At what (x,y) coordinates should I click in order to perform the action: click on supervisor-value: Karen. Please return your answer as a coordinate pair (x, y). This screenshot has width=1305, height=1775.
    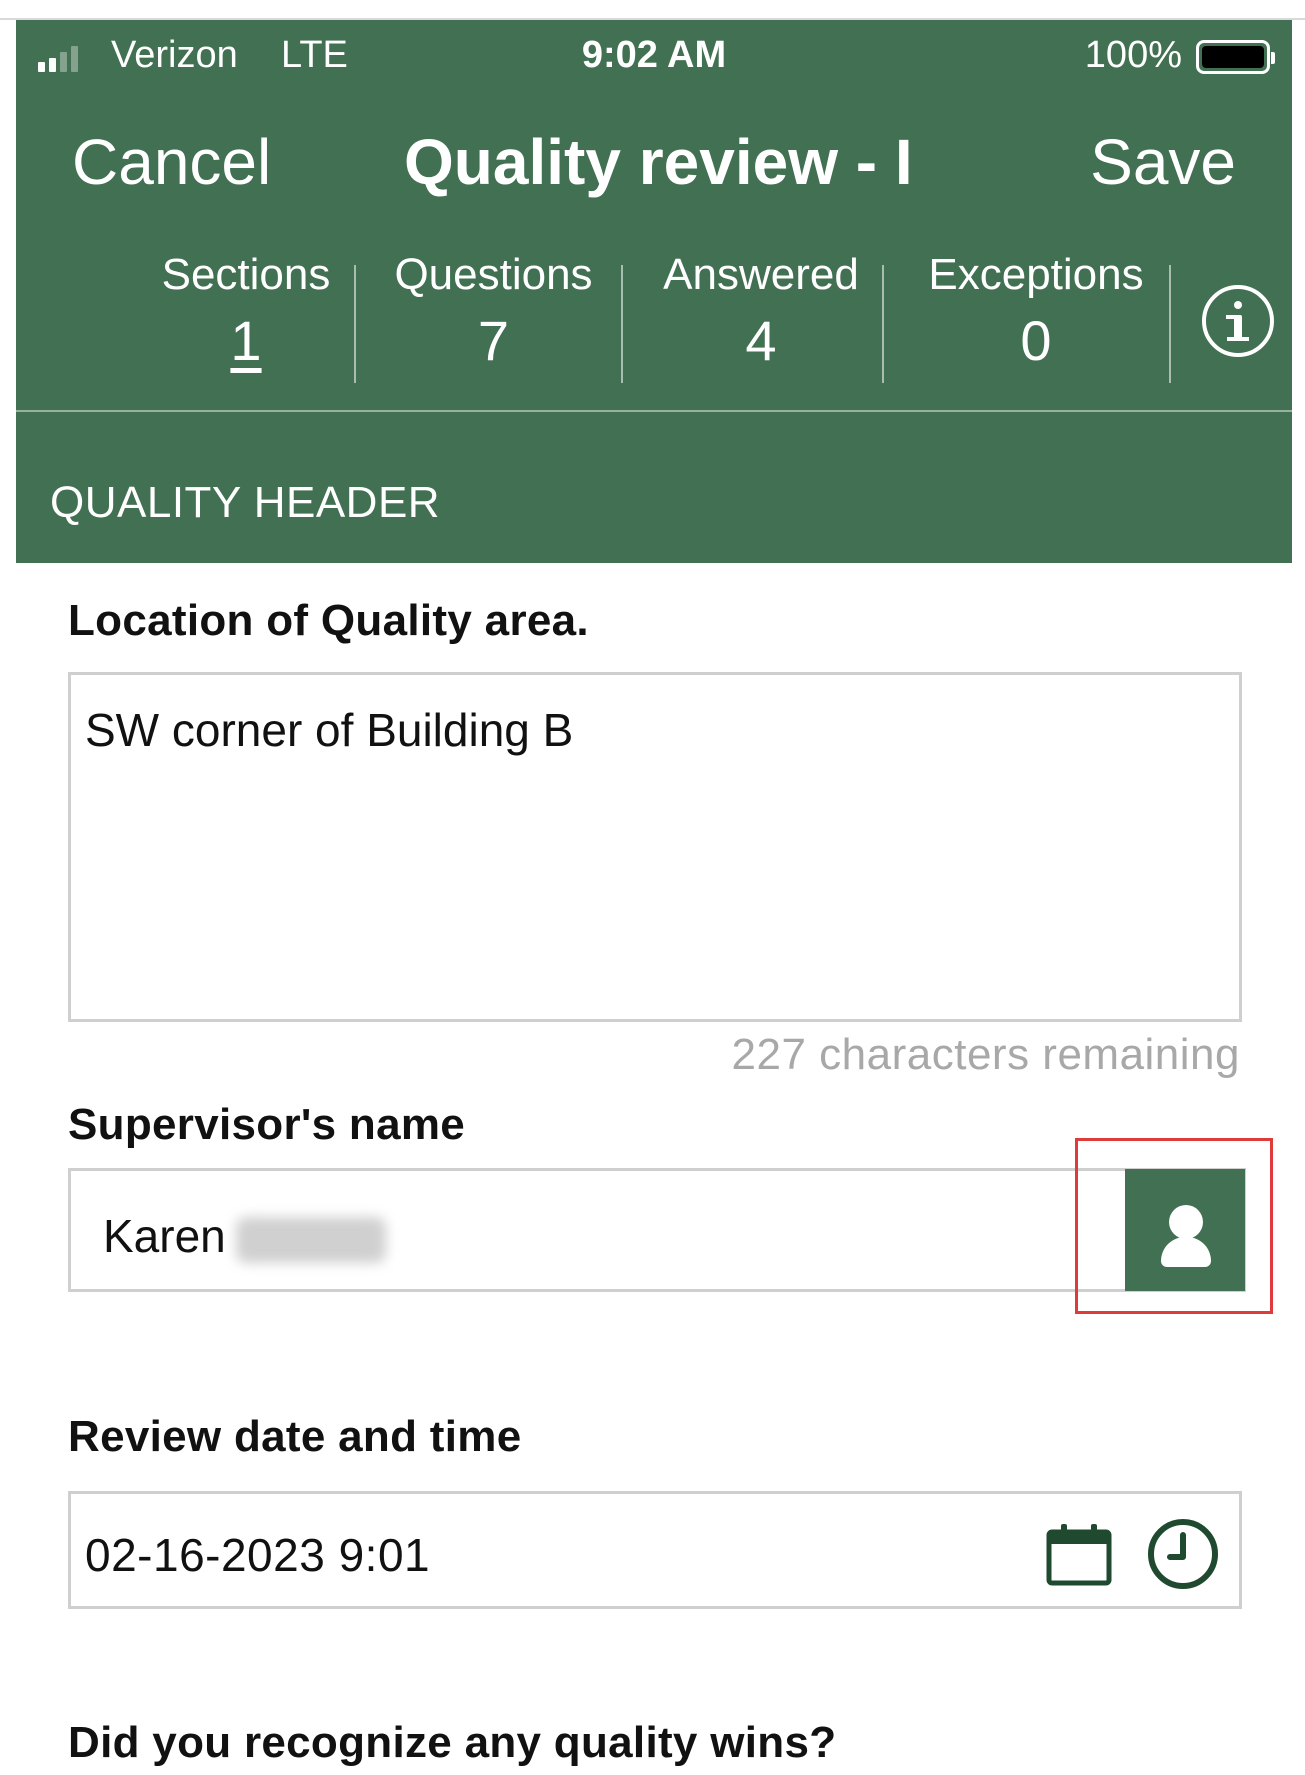
    Looking at the image, I should click on (244, 1236).